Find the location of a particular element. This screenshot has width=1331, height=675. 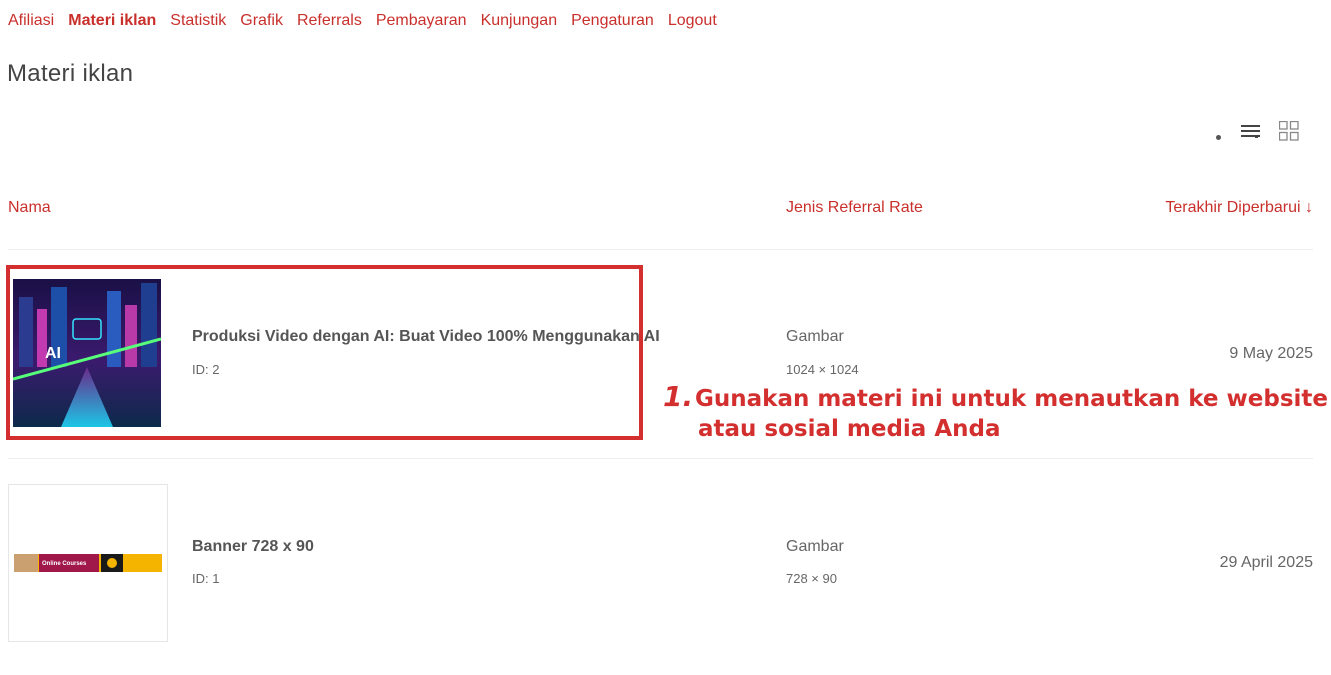

creative-thumbnail: Online Courses is located at coordinates (88, 563).